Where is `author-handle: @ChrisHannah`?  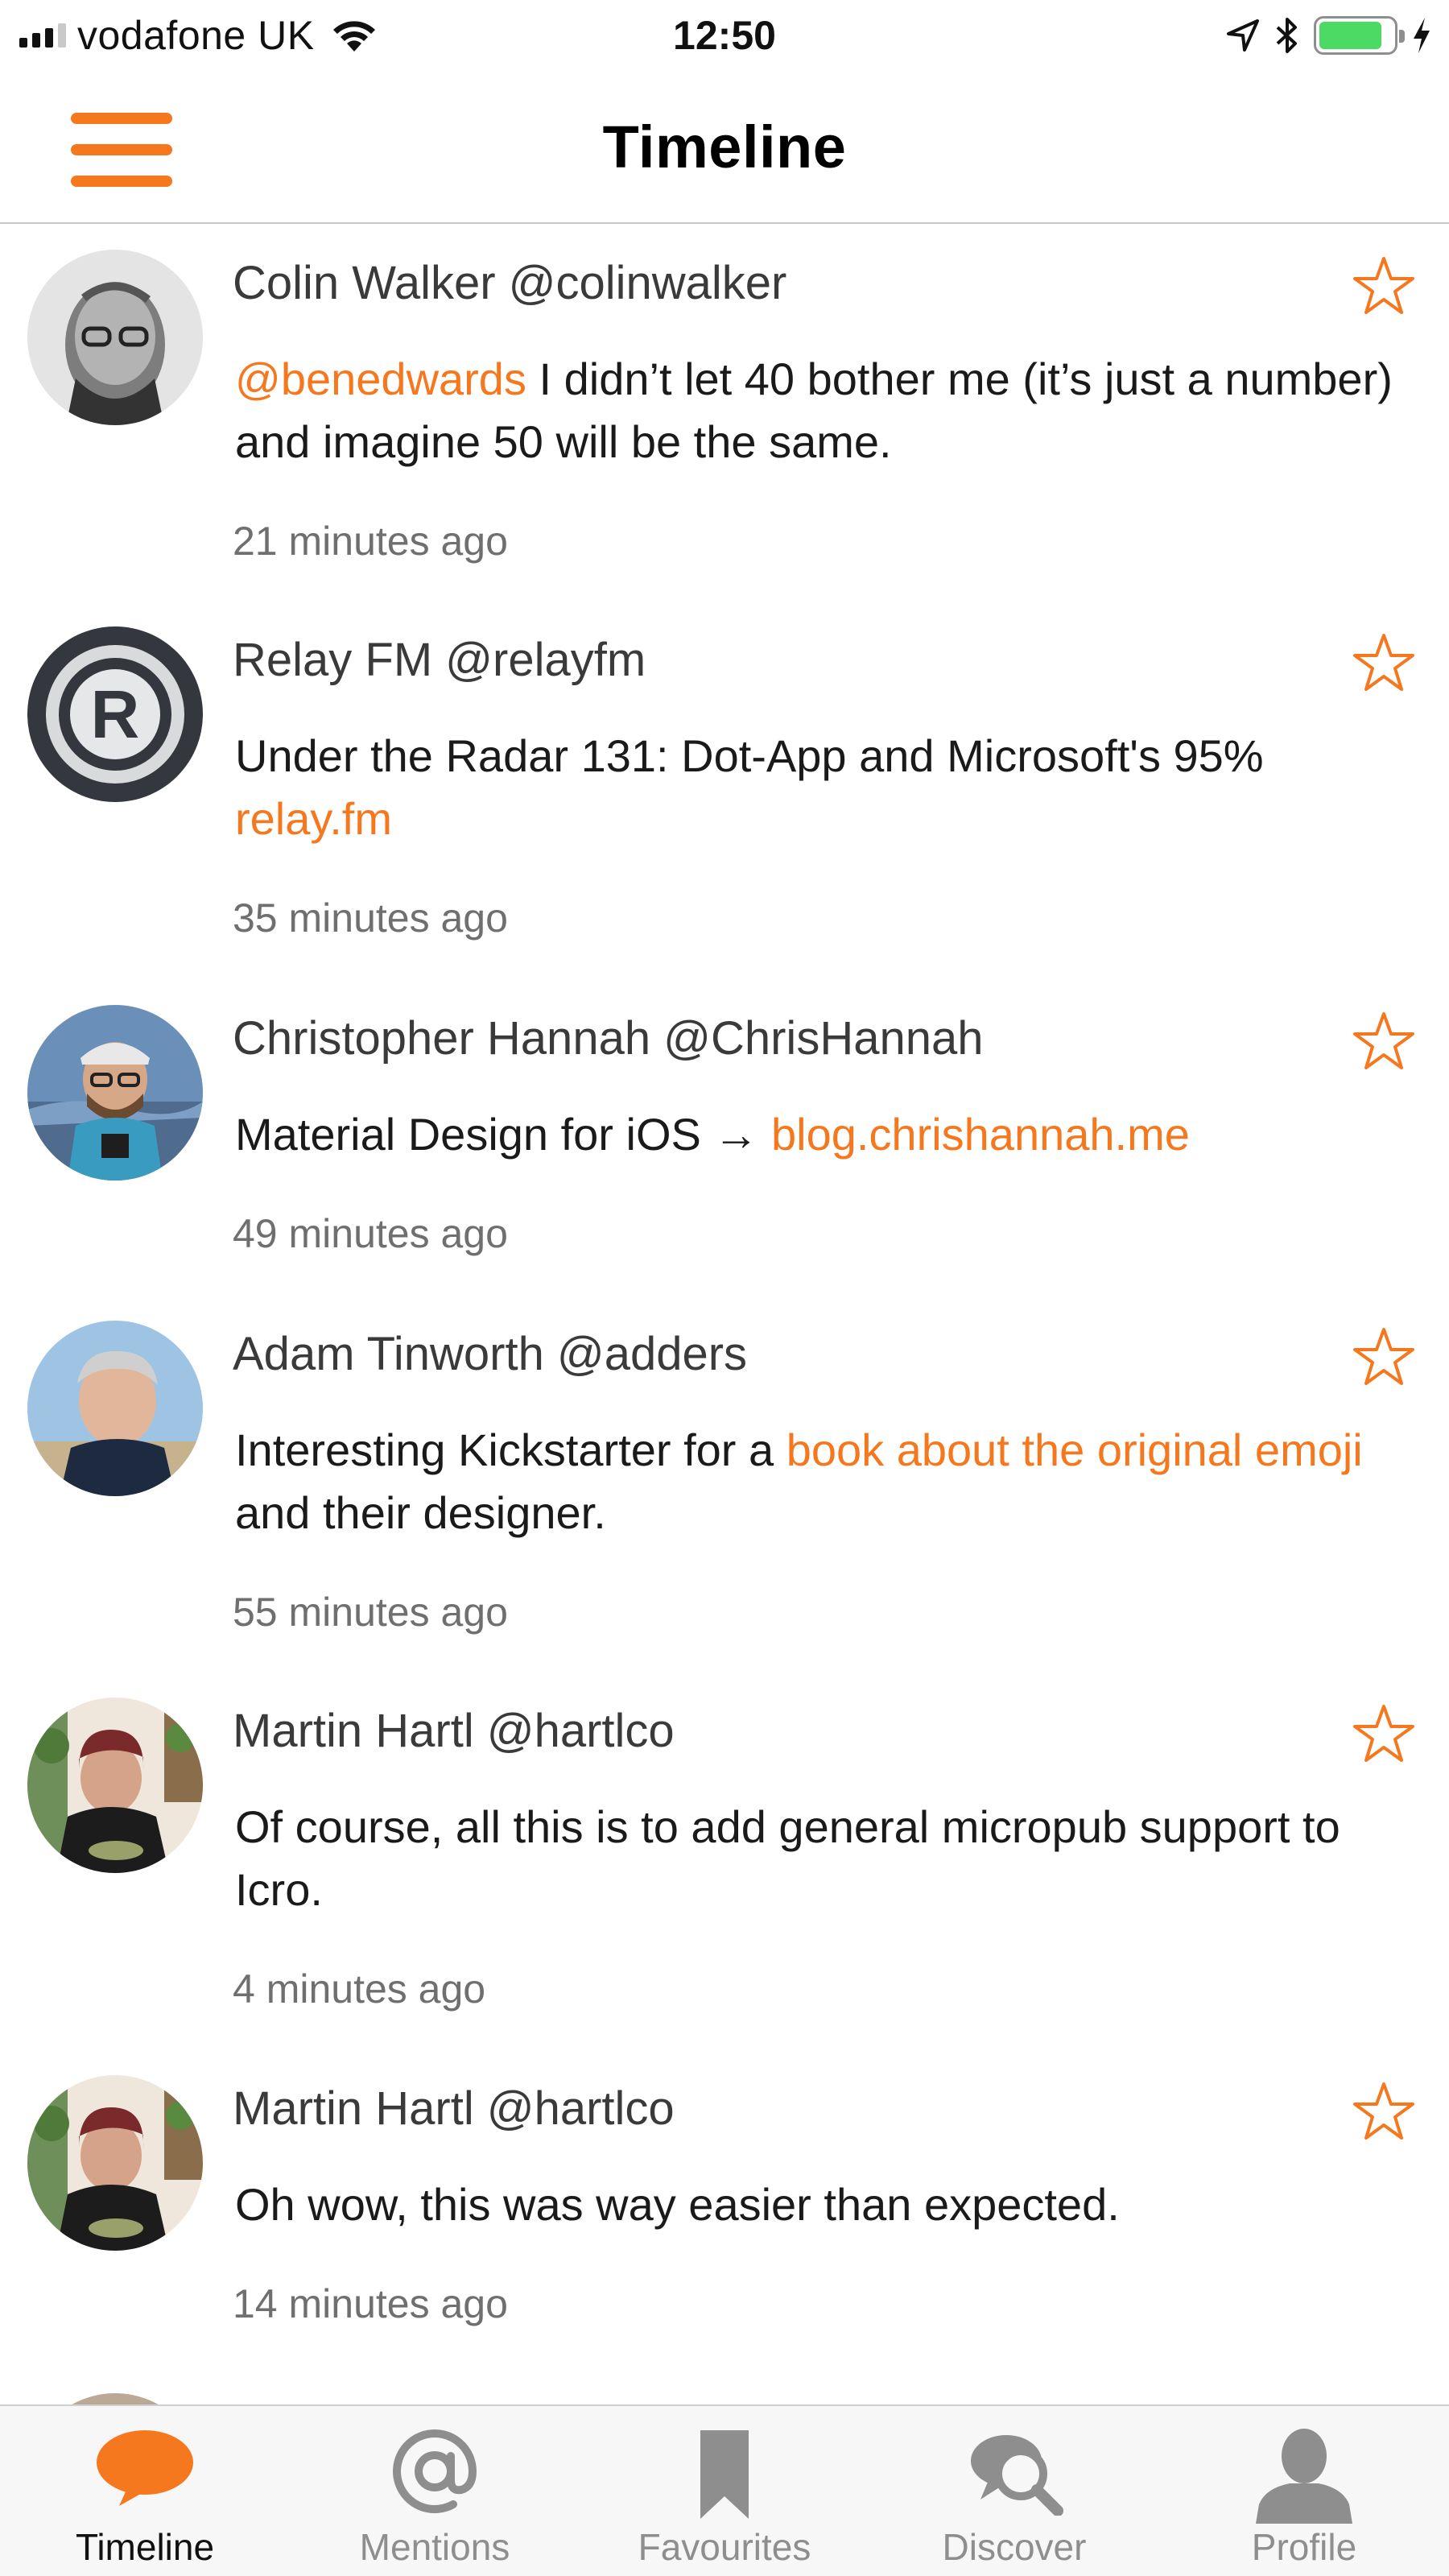 author-handle: @ChrisHannah is located at coordinates (823, 1038).